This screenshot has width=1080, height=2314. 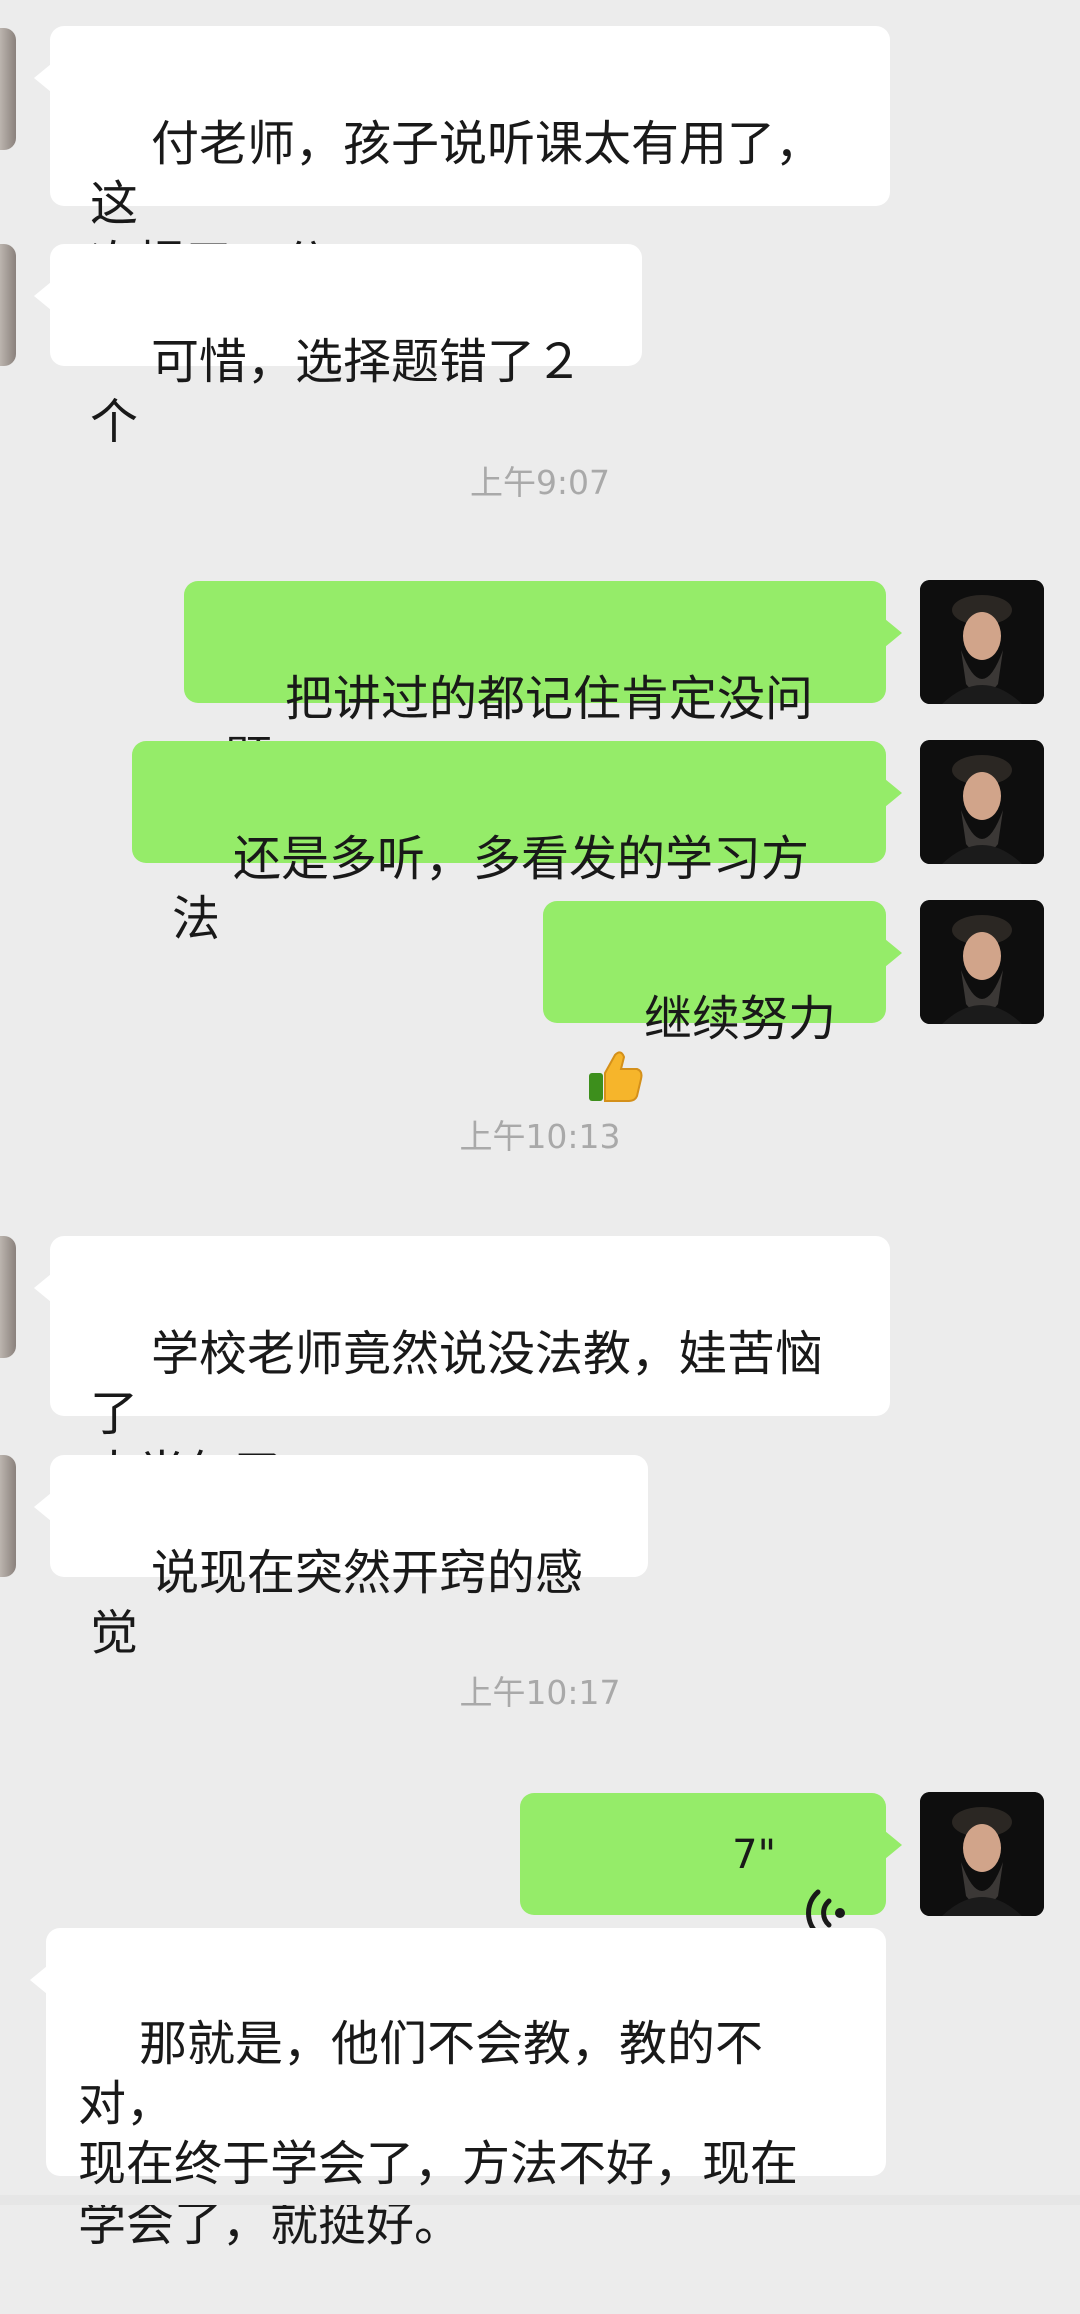 What do you see at coordinates (740, 1019) in the screenshot?
I see `message-text: 继续努力` at bounding box center [740, 1019].